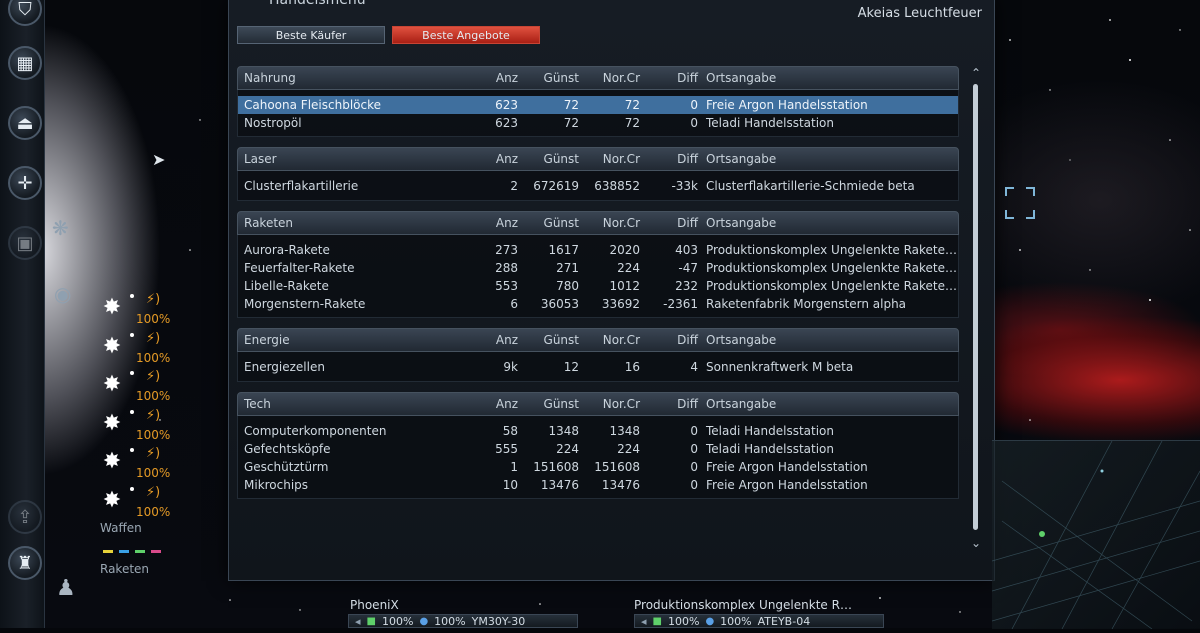 Image resolution: width=1200 pixels, height=633 pixels. Describe the element at coordinates (976, 543) in the screenshot. I see `scroll-down-icon: ⌄` at that location.